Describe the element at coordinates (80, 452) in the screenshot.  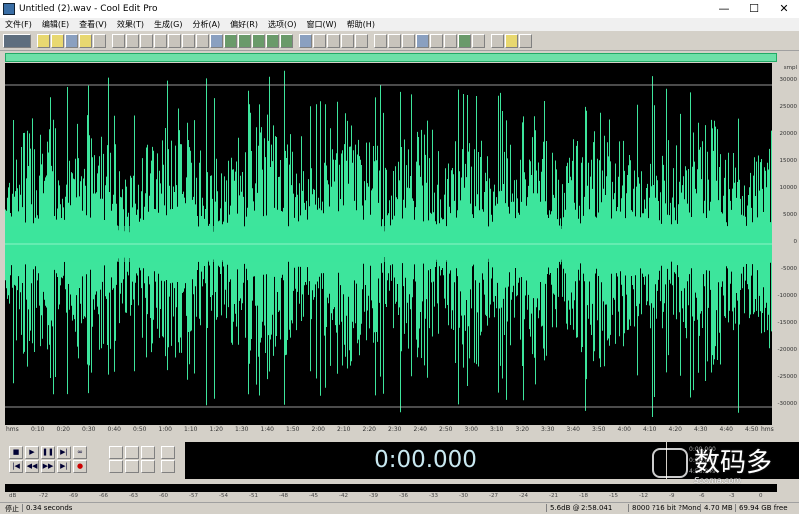
I see `loop-button: ∞` at that location.